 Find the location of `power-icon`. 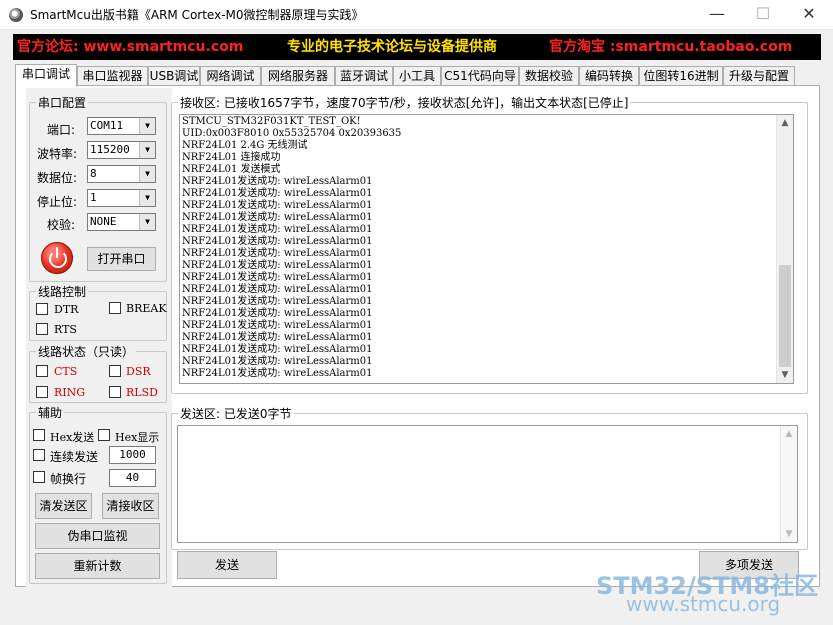

power-icon is located at coordinates (57, 258).